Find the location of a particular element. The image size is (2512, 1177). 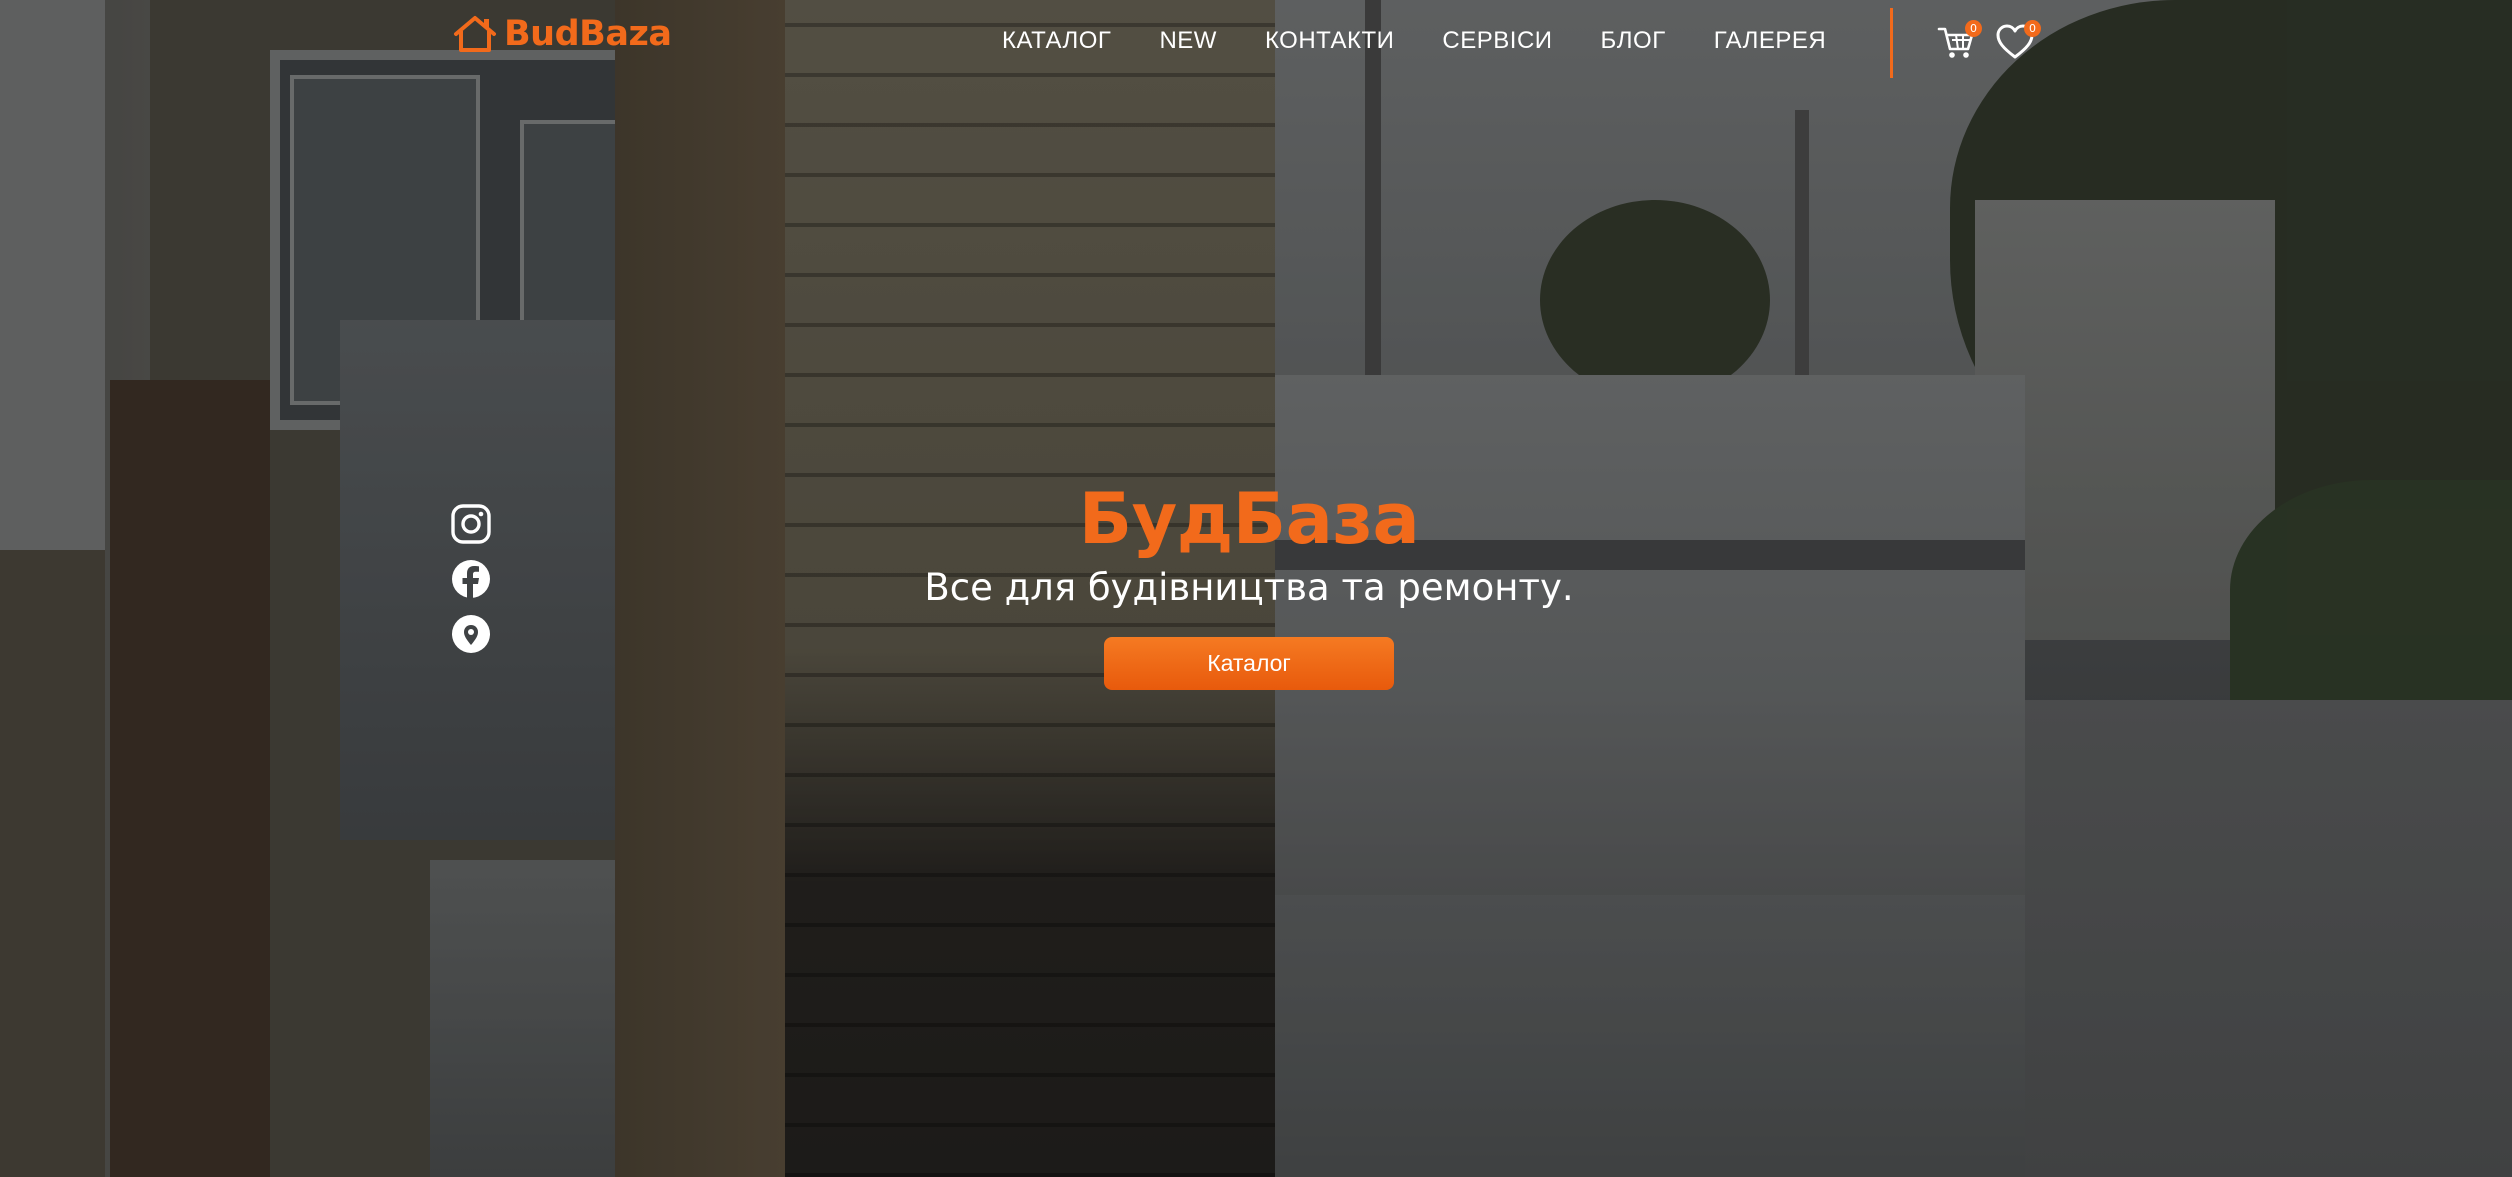

nav-item-new: NEW is located at coordinates (1188, 41).